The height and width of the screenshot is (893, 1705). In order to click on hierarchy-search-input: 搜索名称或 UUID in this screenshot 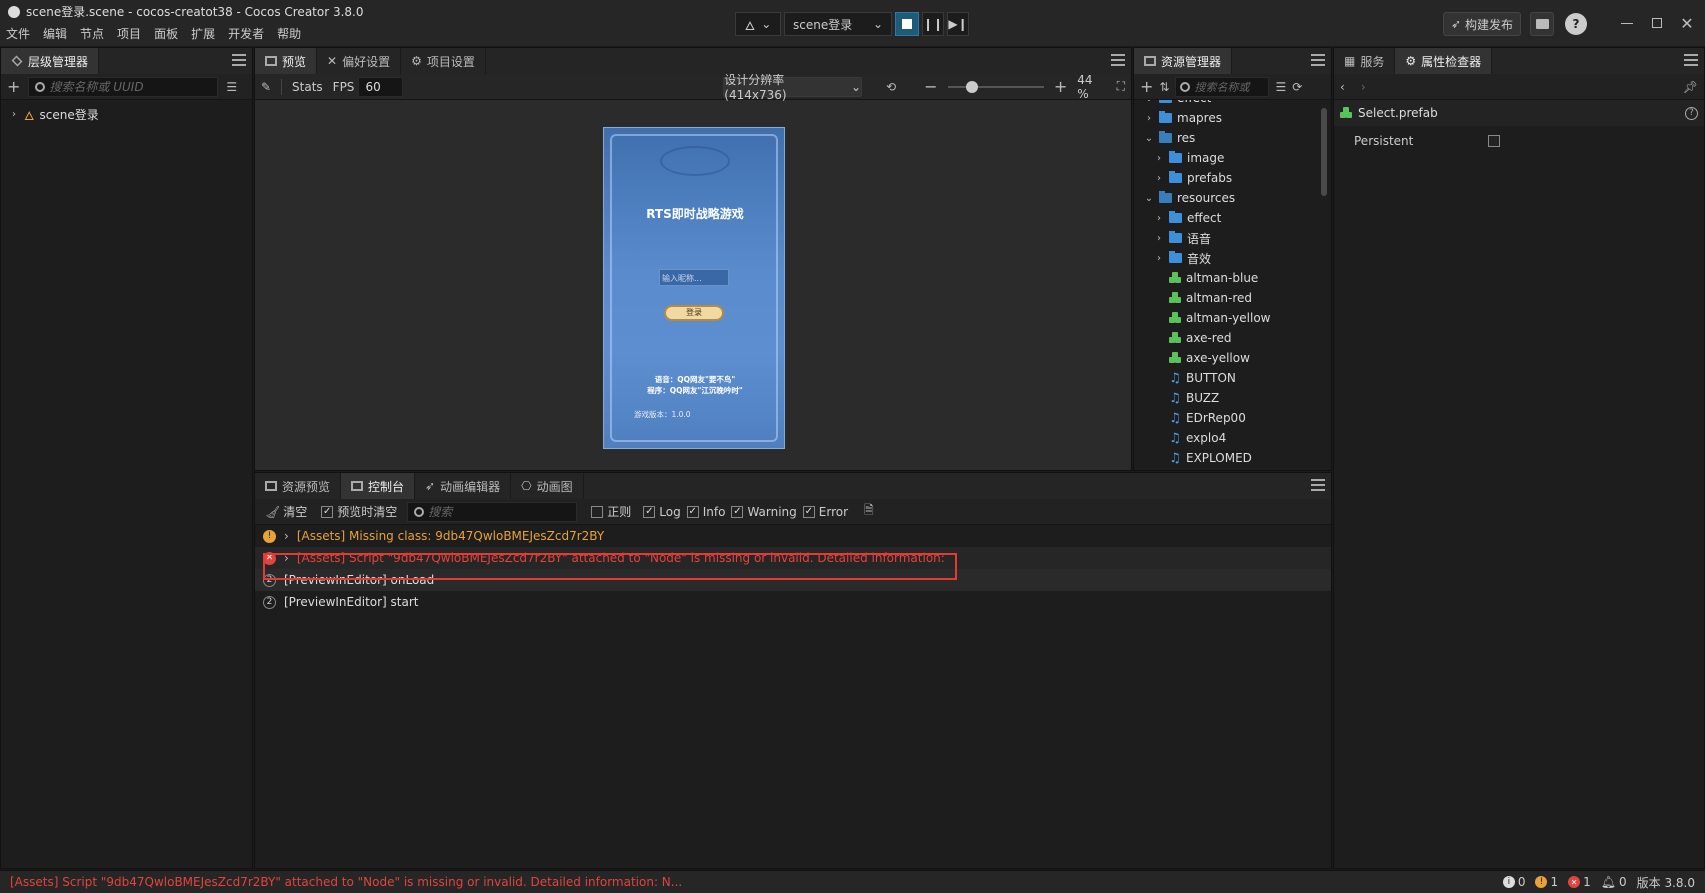, I will do `click(123, 86)`.